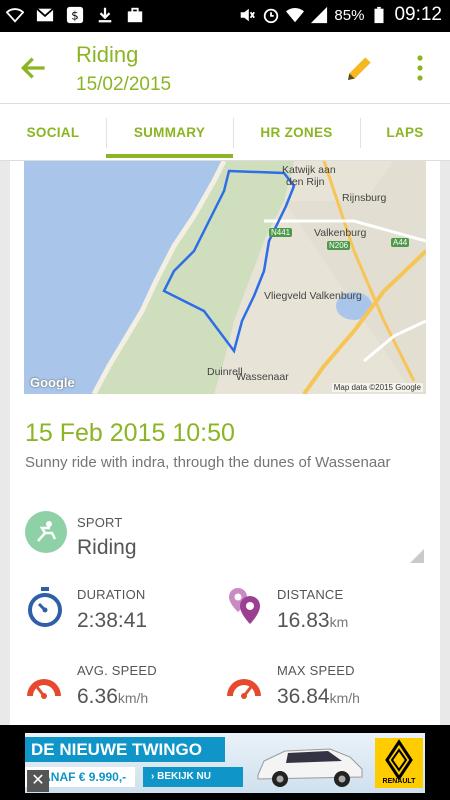 Image resolution: width=450 pixels, height=800 pixels. Describe the element at coordinates (225, 16) in the screenshot. I see `status-bar: $ 85% 09:12` at that location.